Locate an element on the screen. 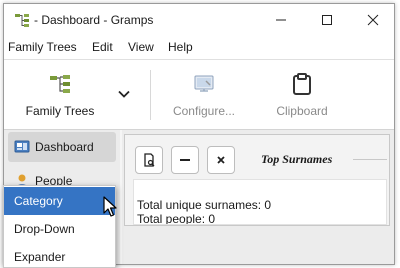  mouse-cursor-icon is located at coordinates (110, 206).